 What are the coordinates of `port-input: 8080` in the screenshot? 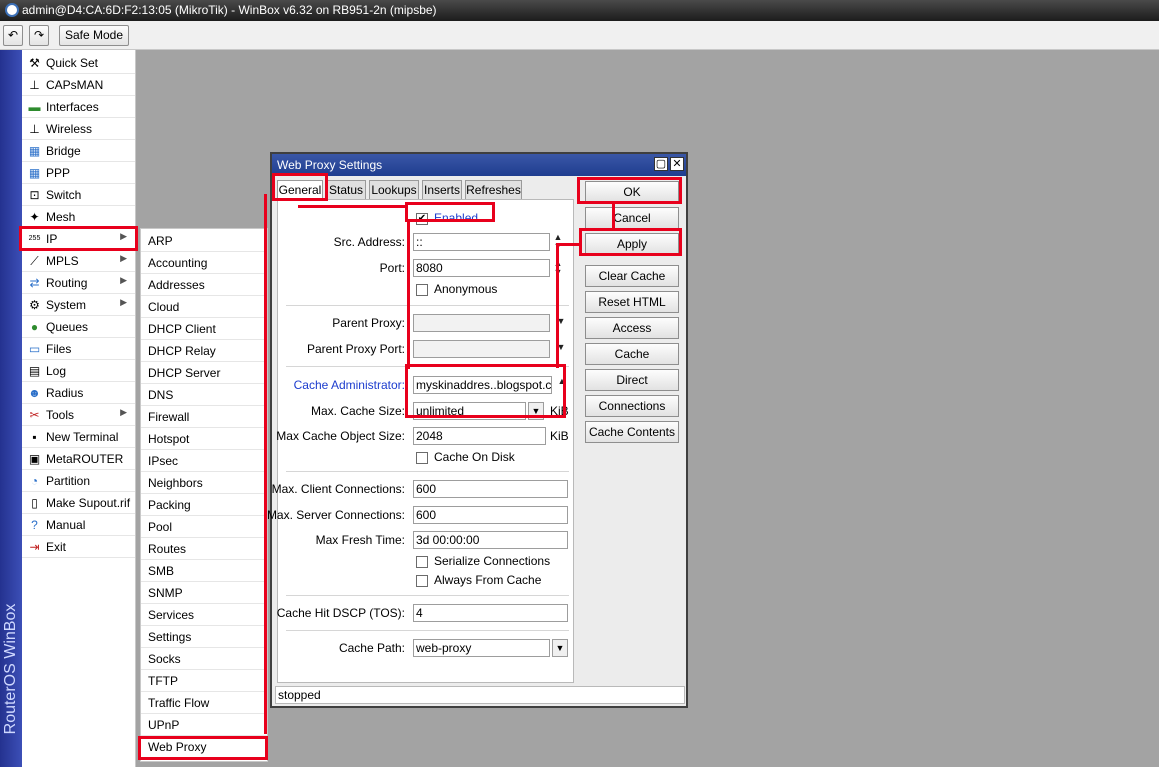 It's located at (481, 268).